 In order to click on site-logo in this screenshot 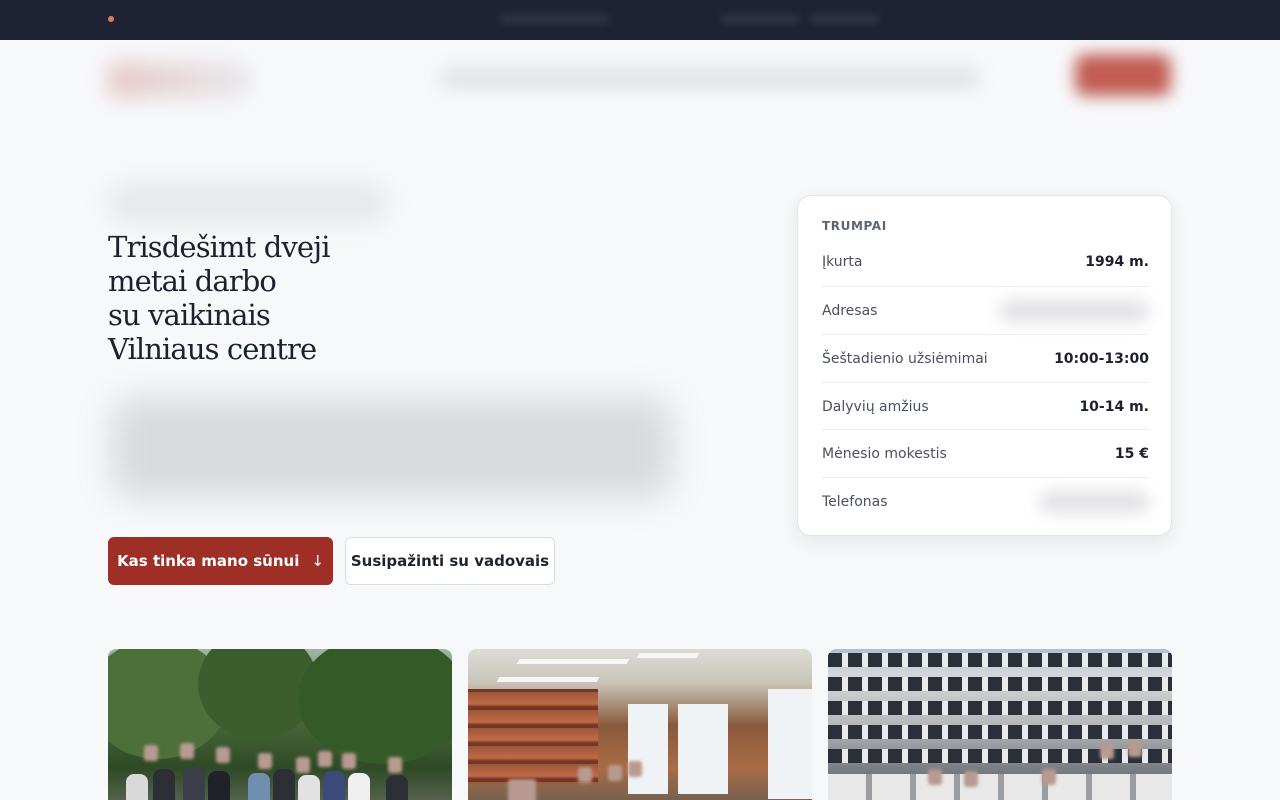, I will do `click(178, 80)`.